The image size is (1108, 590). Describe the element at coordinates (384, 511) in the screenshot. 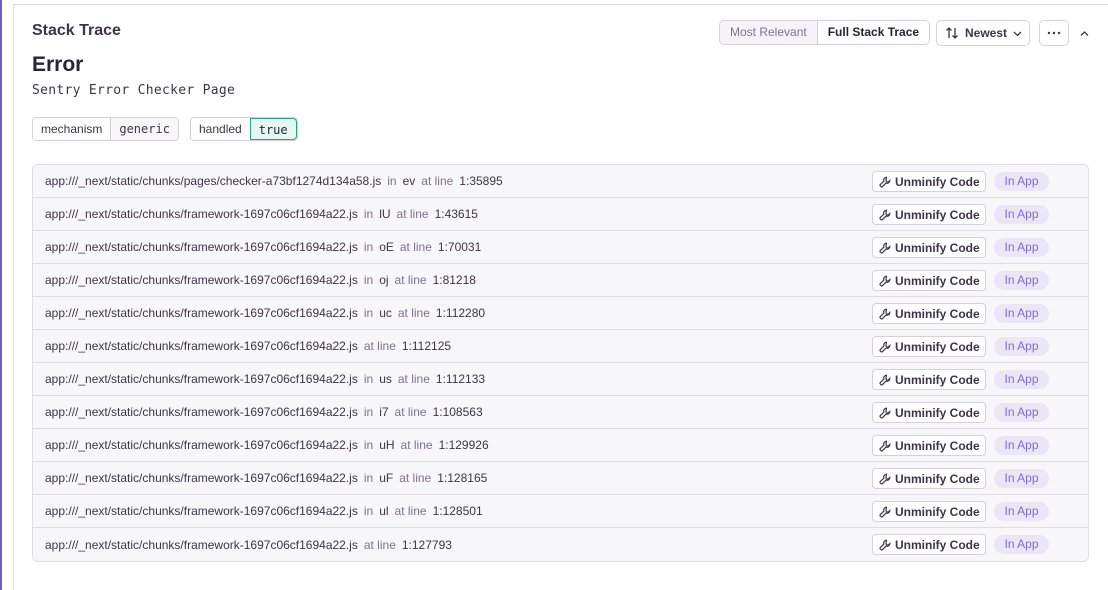

I see `frame-function: ul` at that location.